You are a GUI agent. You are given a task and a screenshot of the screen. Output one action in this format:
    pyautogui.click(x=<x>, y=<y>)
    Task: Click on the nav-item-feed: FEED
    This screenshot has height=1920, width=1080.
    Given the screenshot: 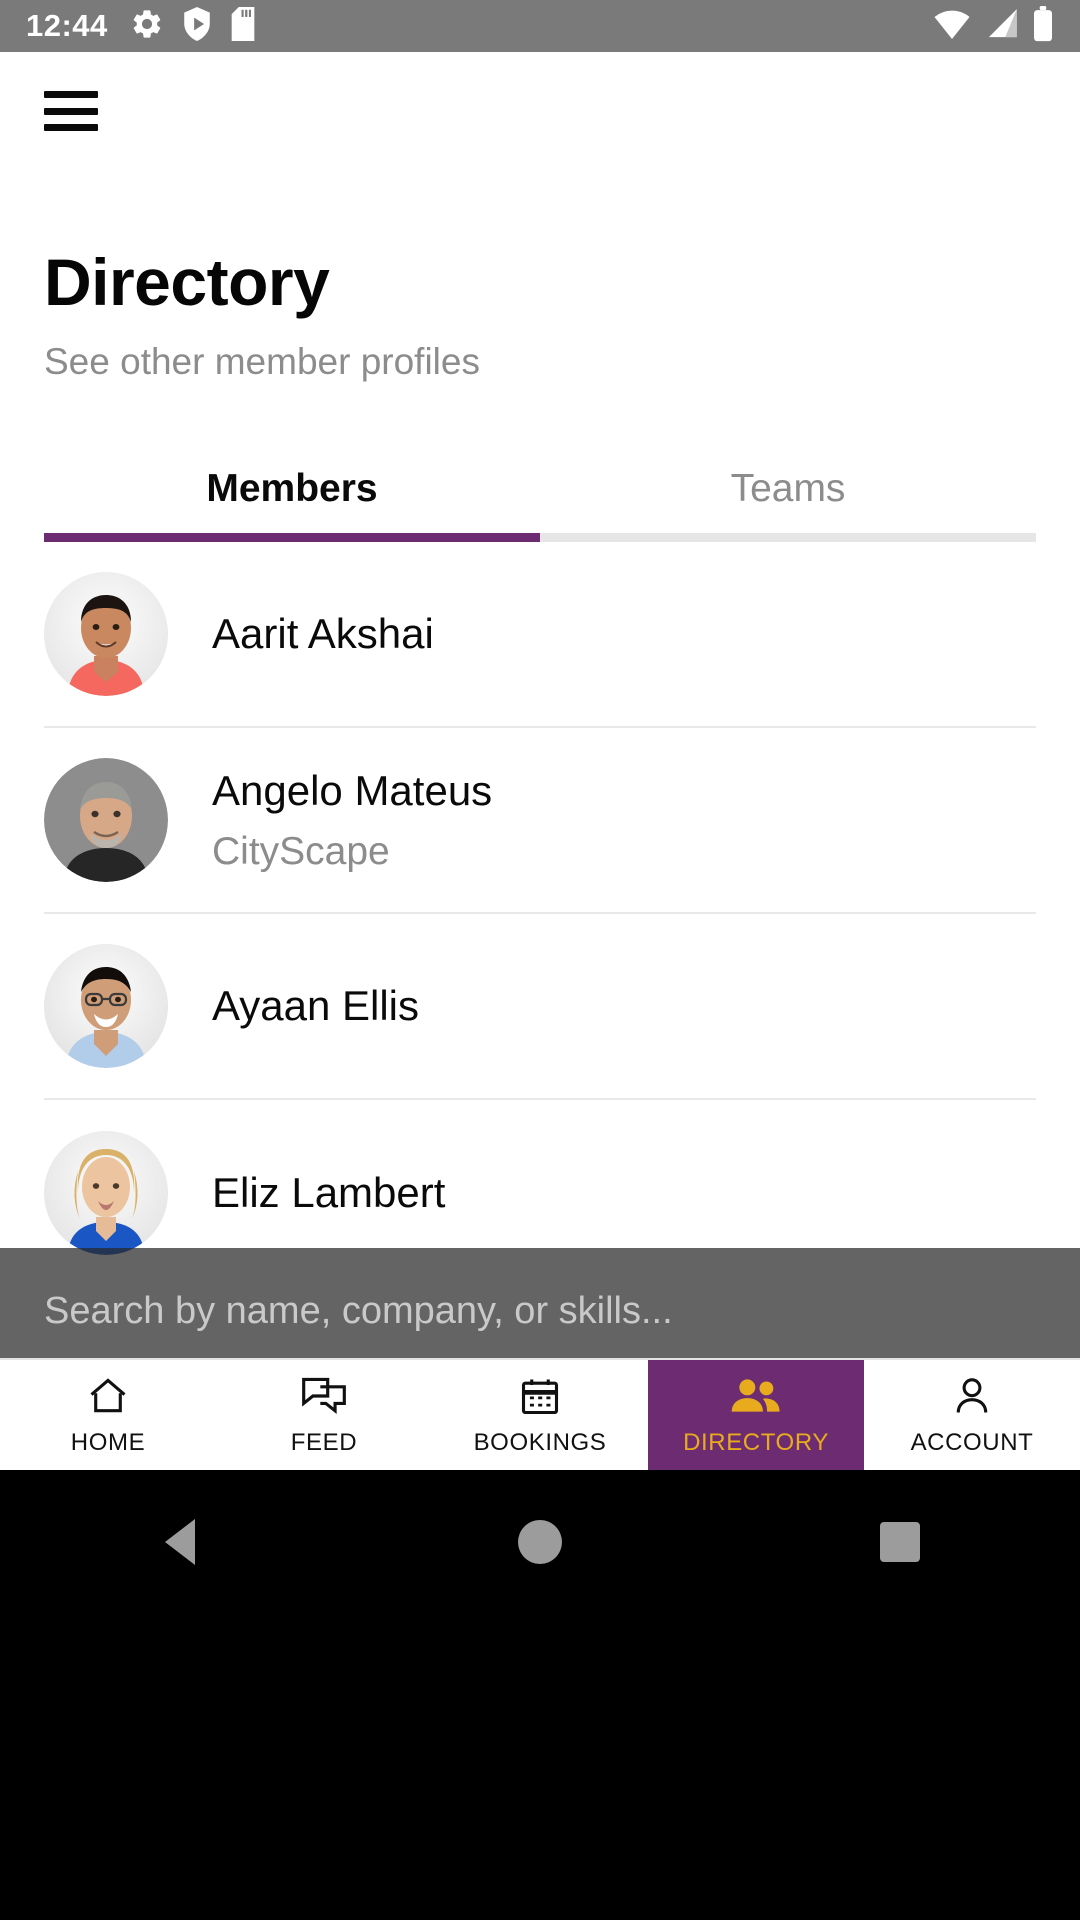 What is the action you would take?
    pyautogui.click(x=324, y=1415)
    